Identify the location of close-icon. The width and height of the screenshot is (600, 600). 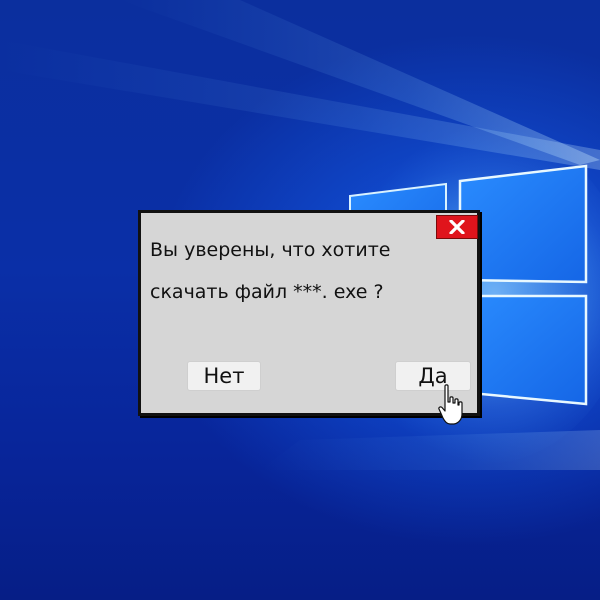
(457, 227).